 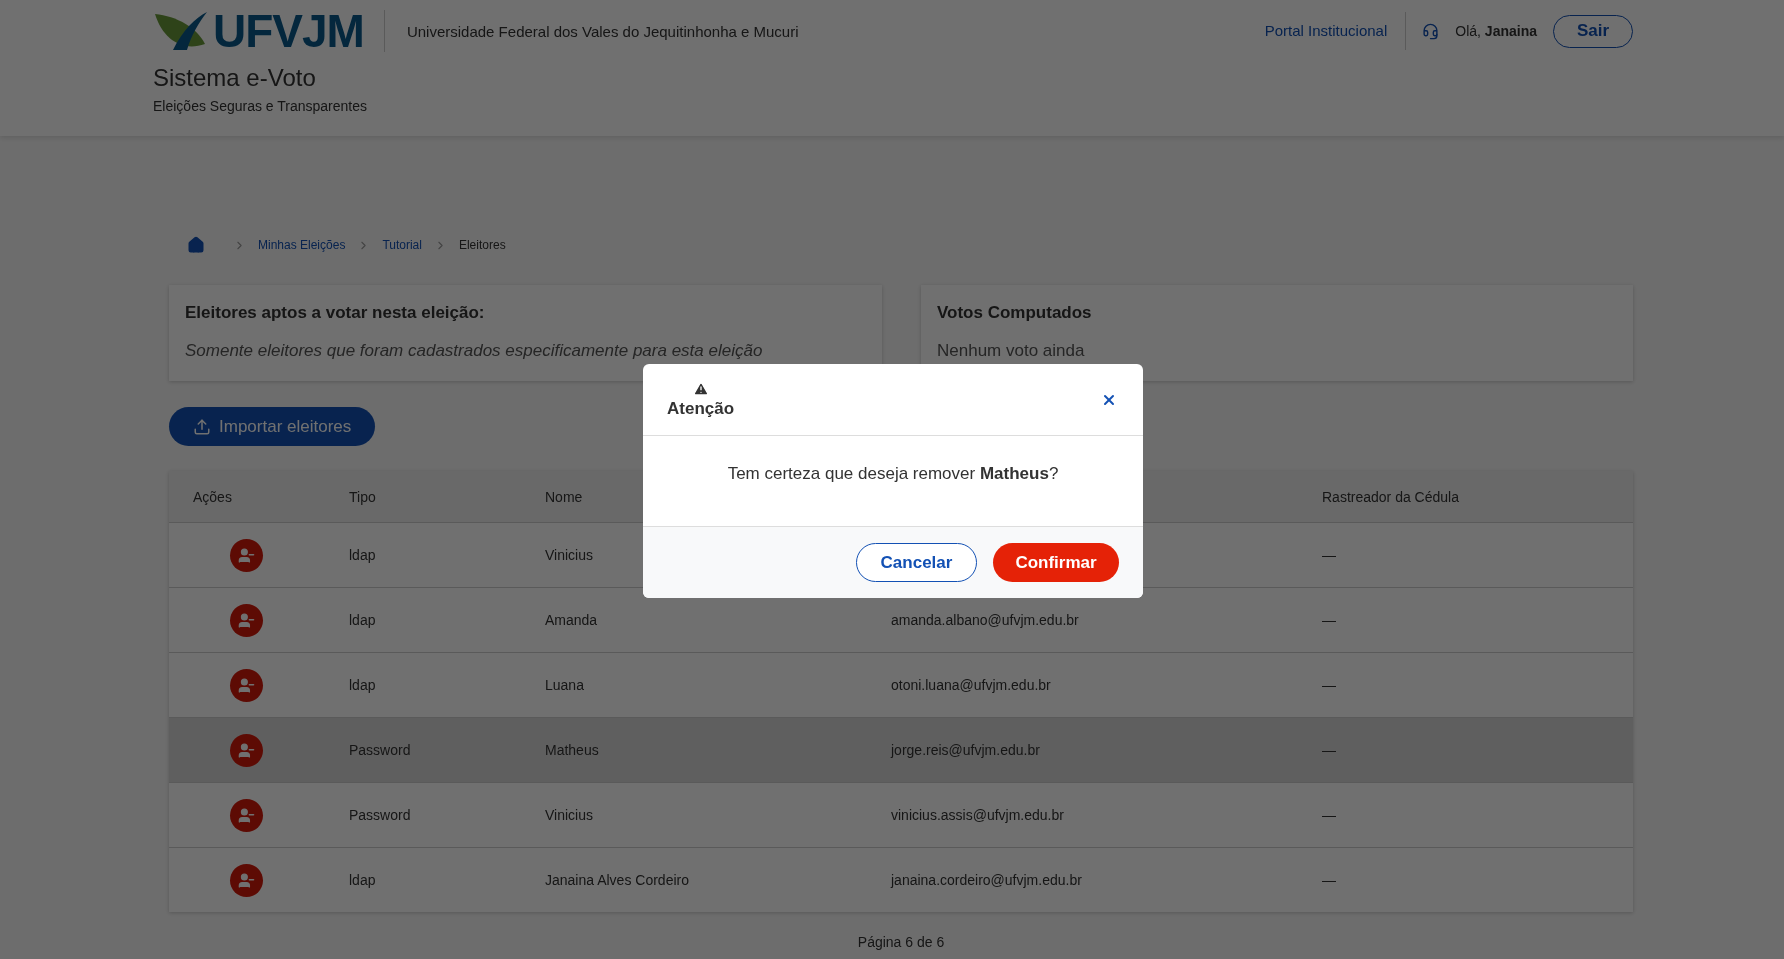 What do you see at coordinates (965, 750) in the screenshot?
I see `table-cell-text: jorge.reis@ufvjm.edu.br` at bounding box center [965, 750].